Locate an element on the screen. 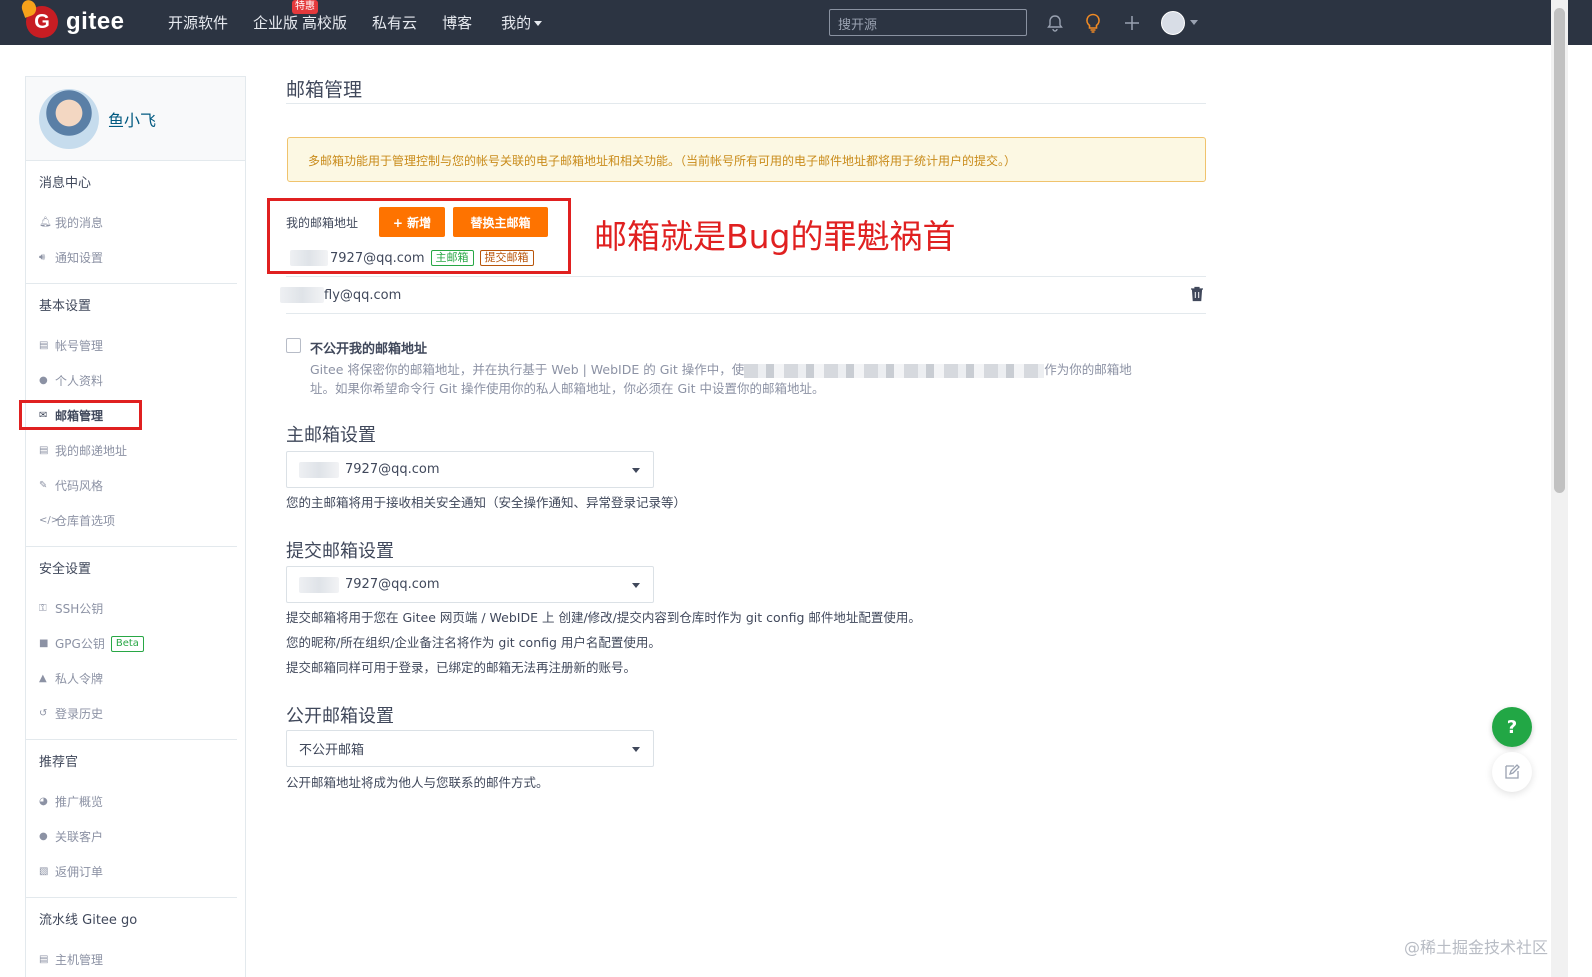  profile-card: 鱼小飞 is located at coordinates (135, 119).